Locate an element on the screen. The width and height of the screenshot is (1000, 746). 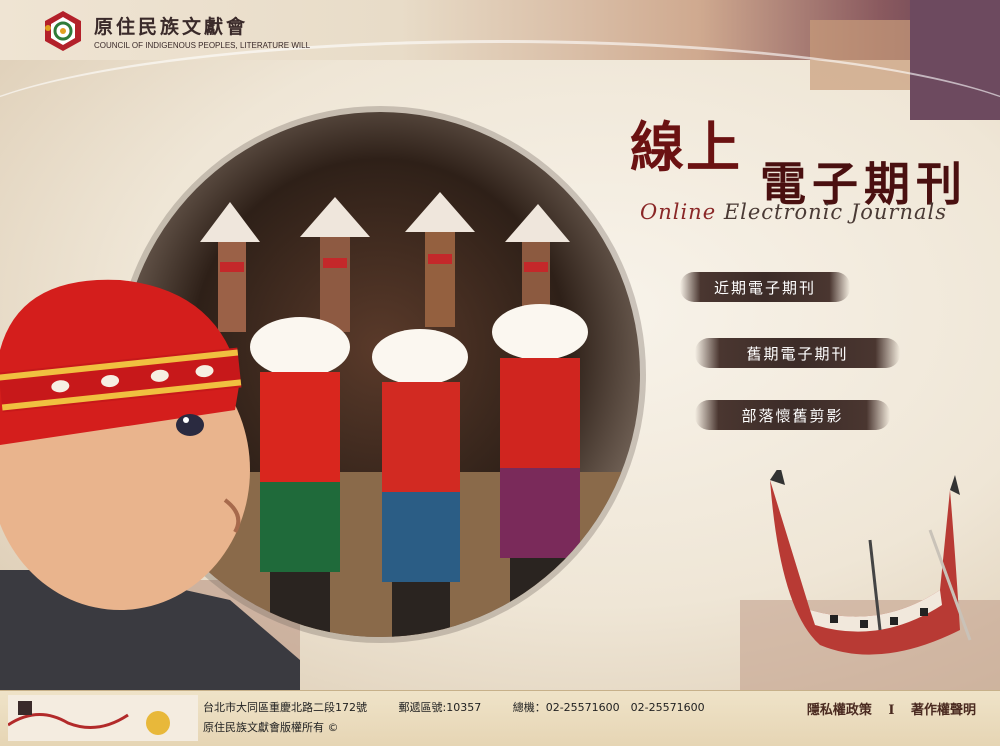
footer-decorative-art is located at coordinates (103, 718).